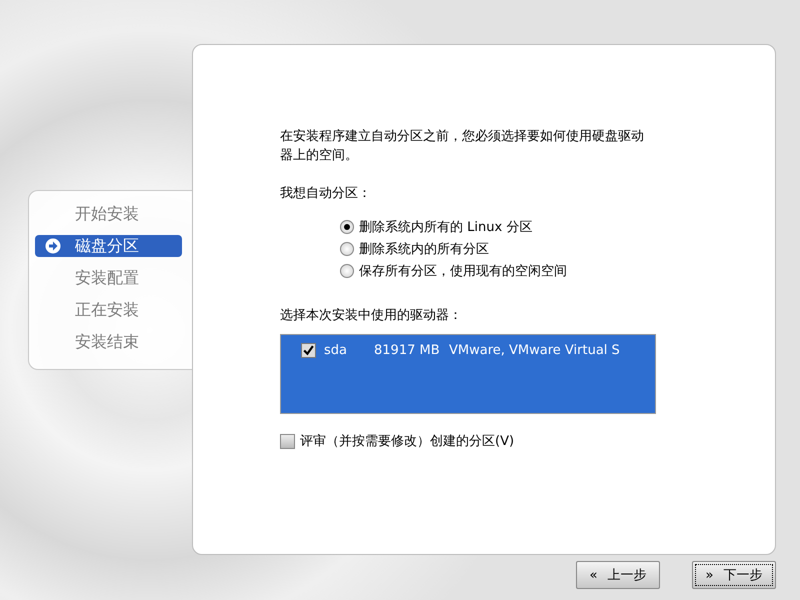  What do you see at coordinates (618, 575) in the screenshot?
I see `back-button: « 上一步` at bounding box center [618, 575].